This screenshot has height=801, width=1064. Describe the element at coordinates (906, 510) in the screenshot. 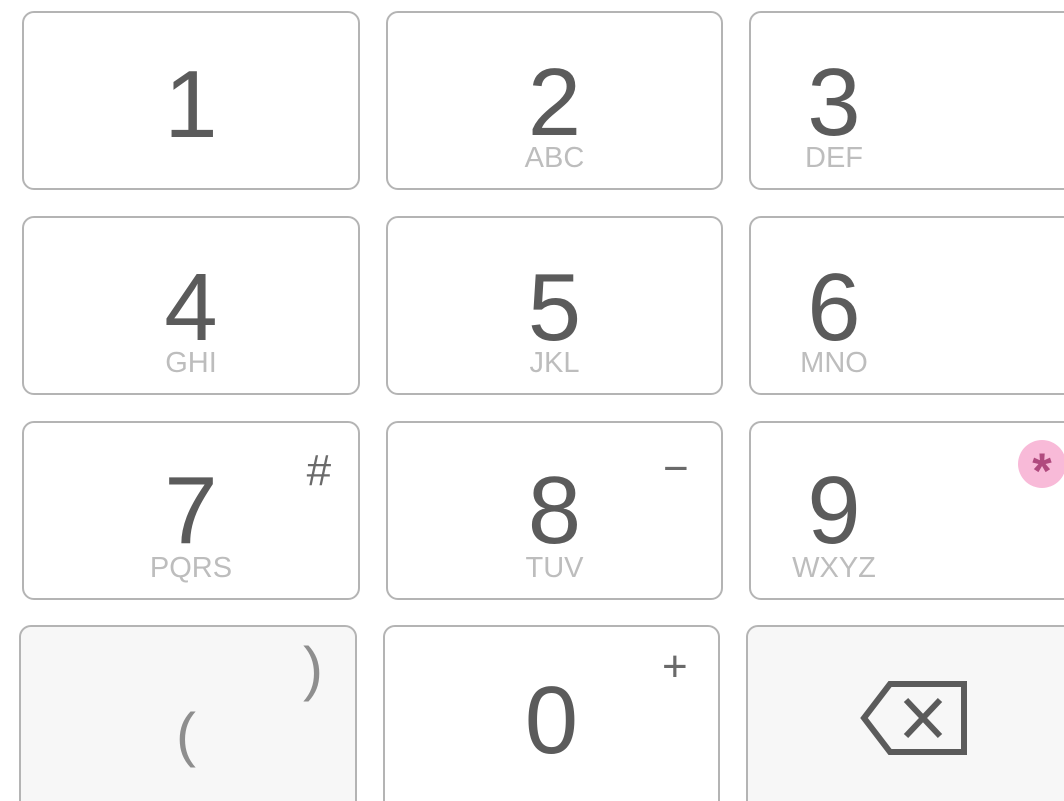

I see `key-9: 9 WXYZ` at that location.